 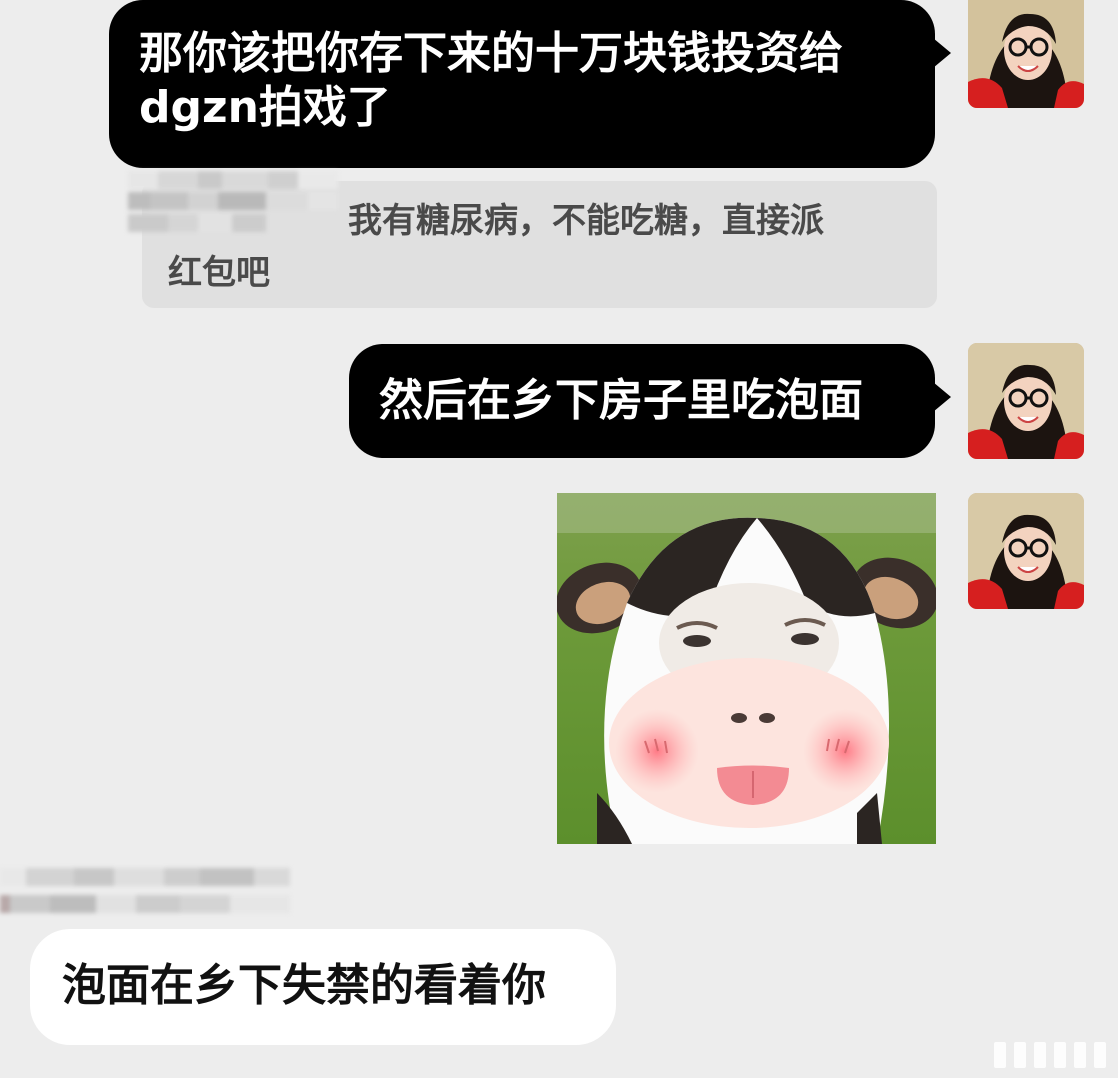 I want to click on message-text: 然后在乡下房子里吃泡面, so click(x=621, y=400).